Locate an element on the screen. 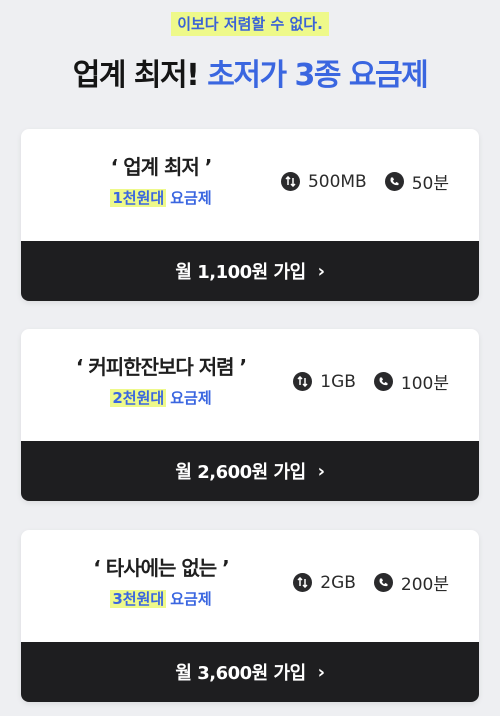  plan-card-info: ‘ 타사에는 없는 ’ 3천원대 요금제 2GB 200분 is located at coordinates (250, 586).